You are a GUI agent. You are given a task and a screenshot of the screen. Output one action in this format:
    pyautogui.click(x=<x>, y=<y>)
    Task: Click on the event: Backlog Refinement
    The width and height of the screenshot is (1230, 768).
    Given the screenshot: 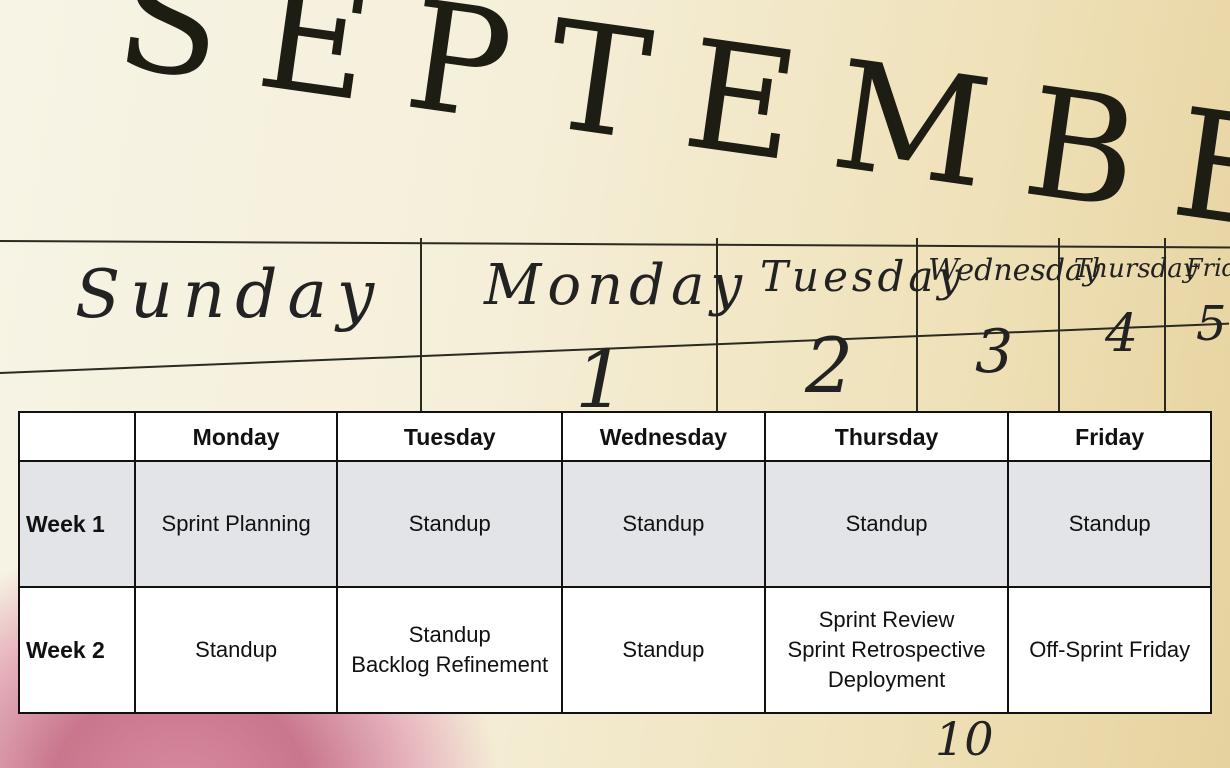 What is the action you would take?
    pyautogui.click(x=450, y=664)
    